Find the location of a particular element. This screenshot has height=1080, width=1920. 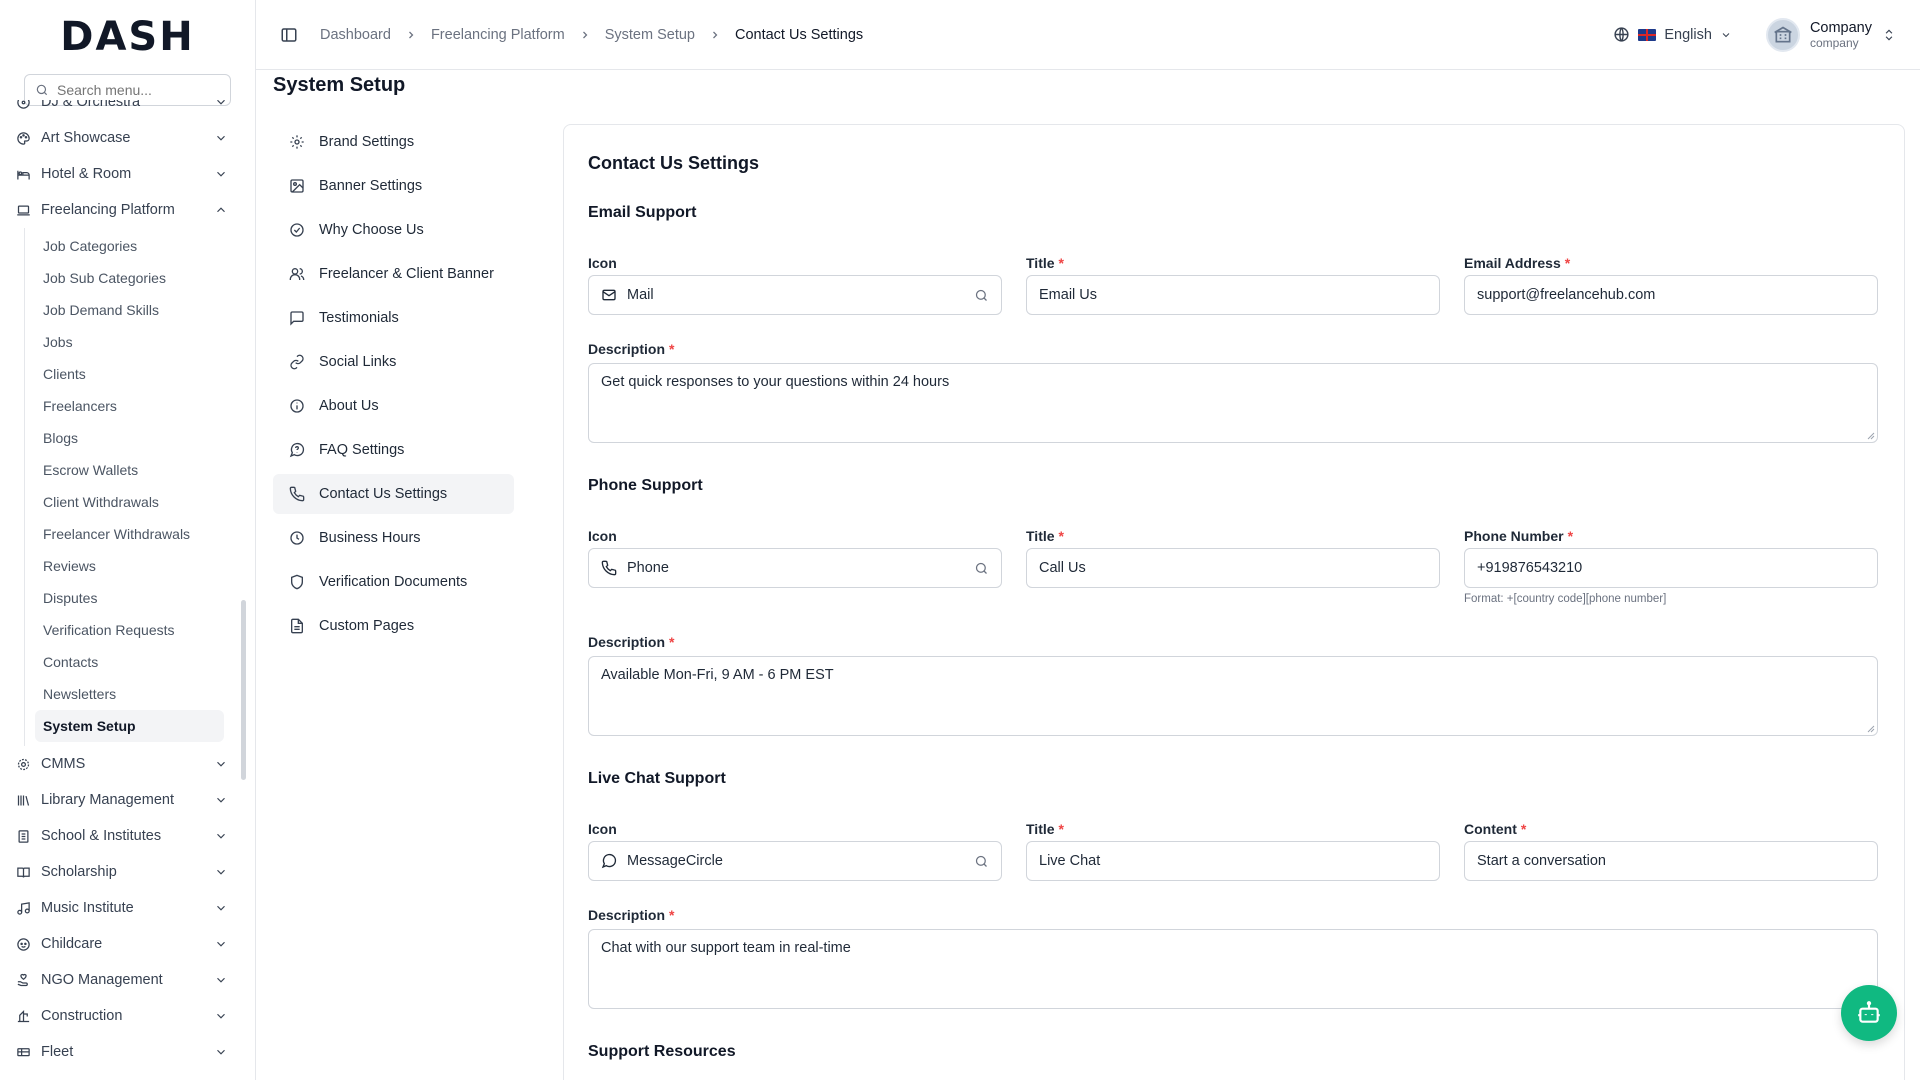

chat-icon-picker: MessageCircle is located at coordinates (795, 861).